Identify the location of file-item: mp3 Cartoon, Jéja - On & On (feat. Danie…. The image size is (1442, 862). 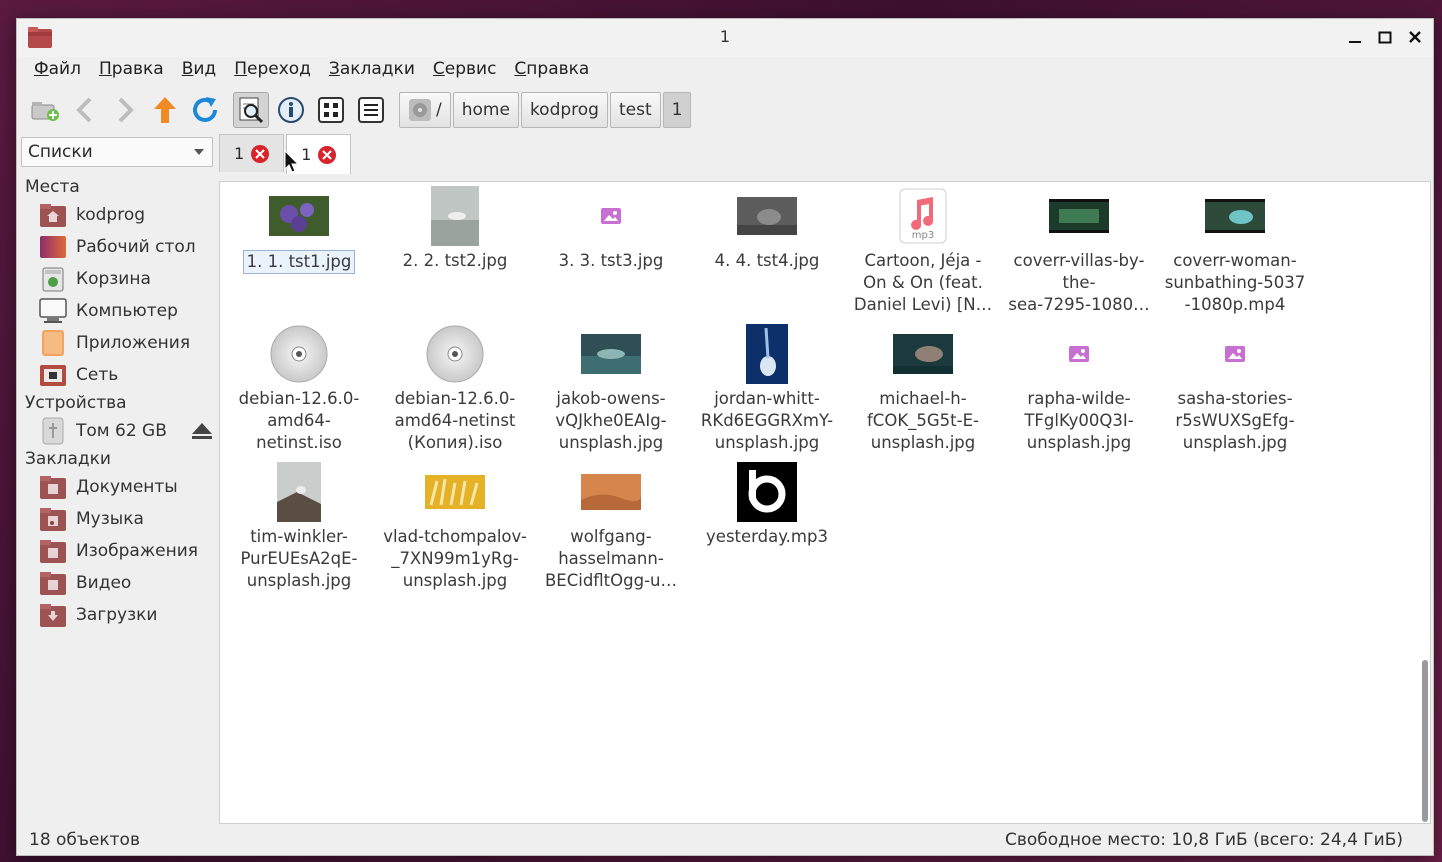
(923, 250).